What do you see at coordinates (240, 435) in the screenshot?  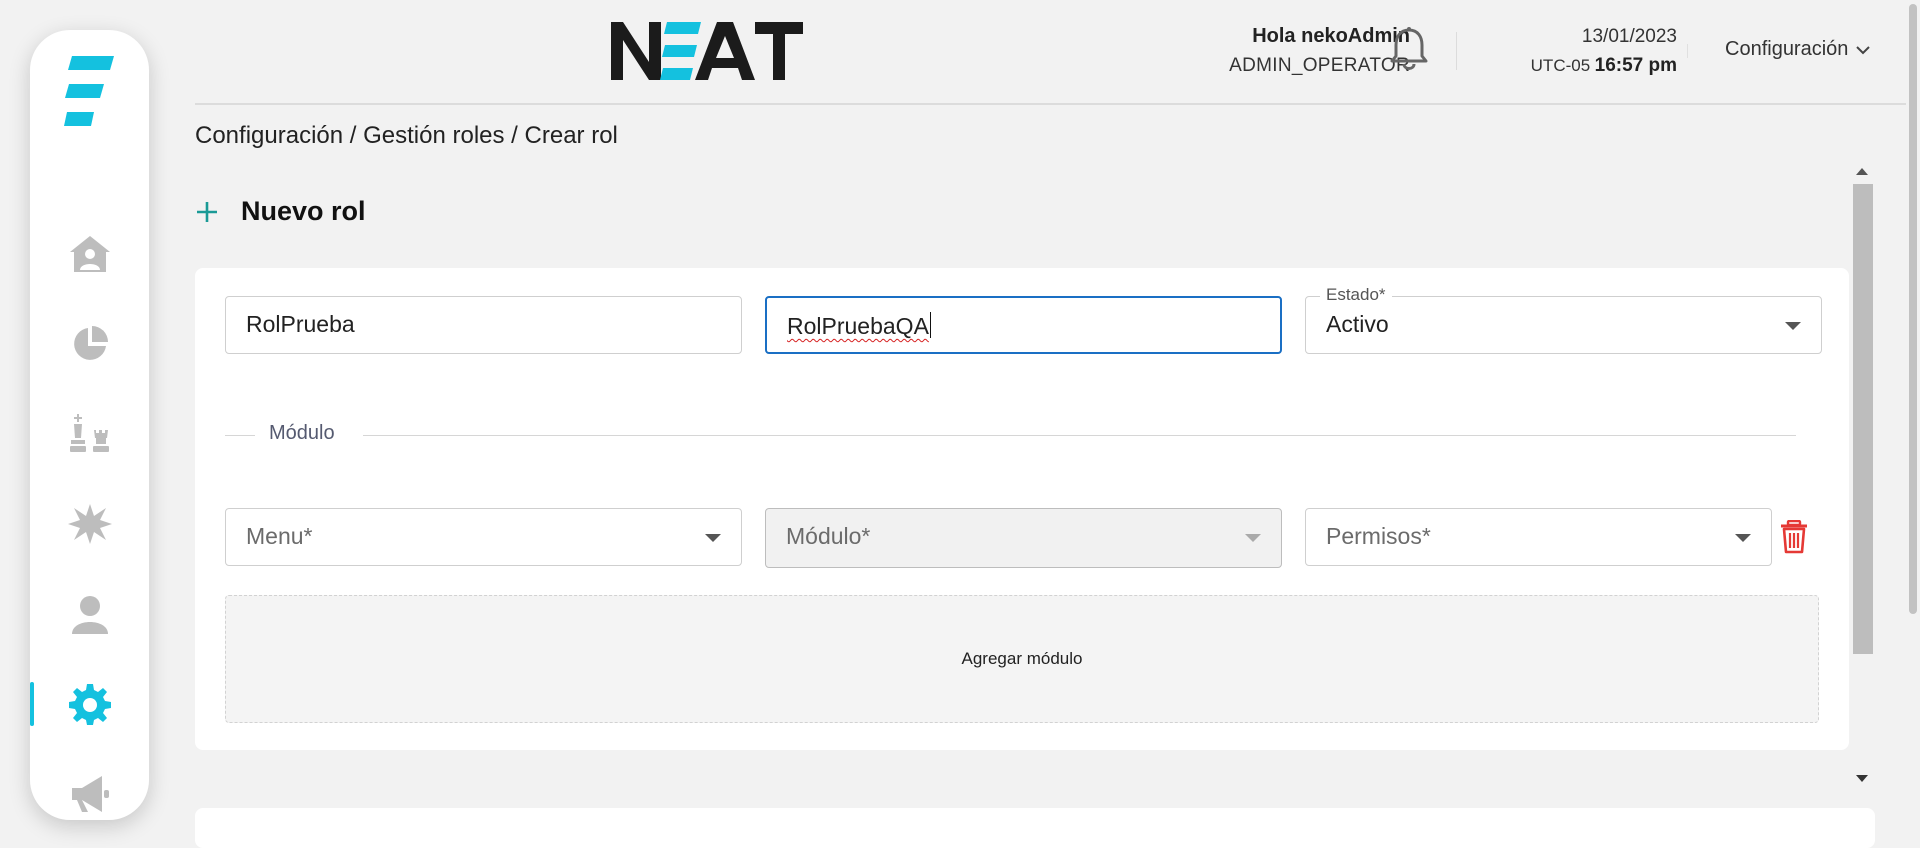 I see `divider-line-left` at bounding box center [240, 435].